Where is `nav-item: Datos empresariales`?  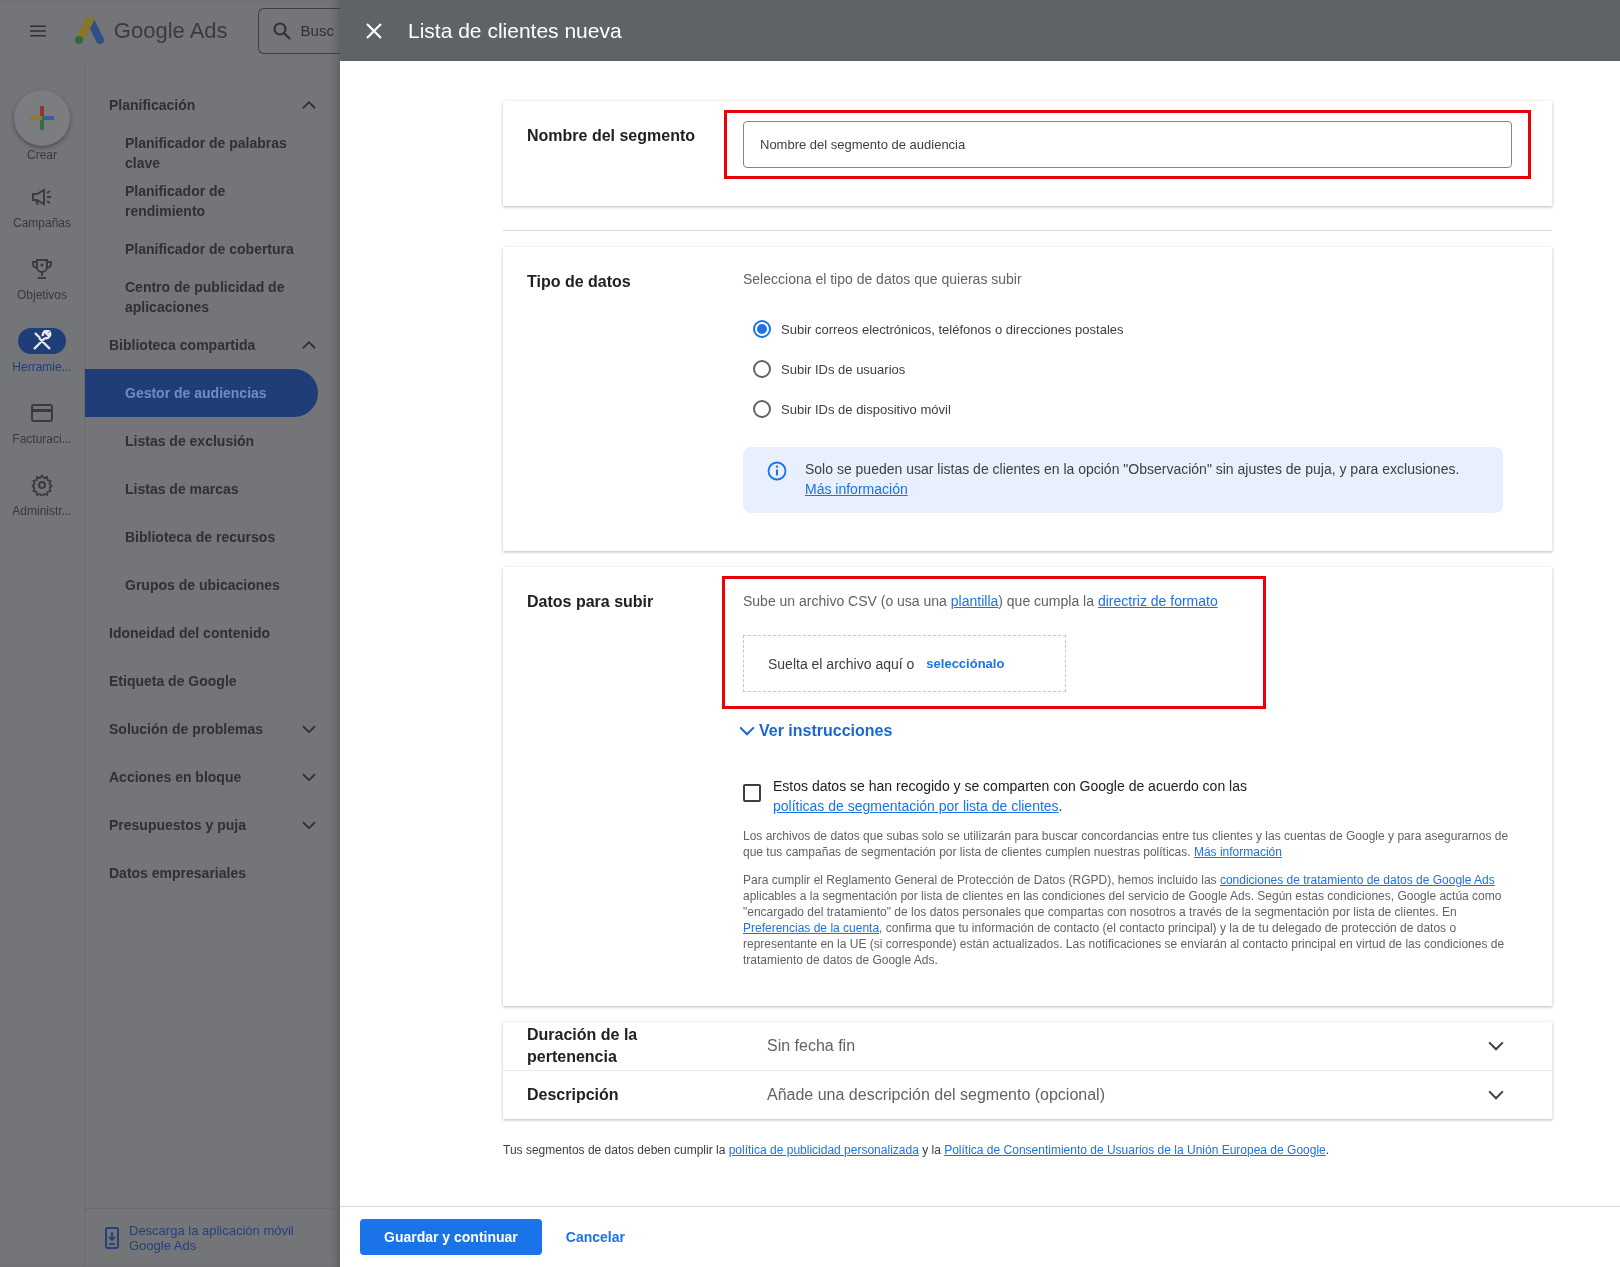
nav-item: Datos empresariales is located at coordinates (212, 873).